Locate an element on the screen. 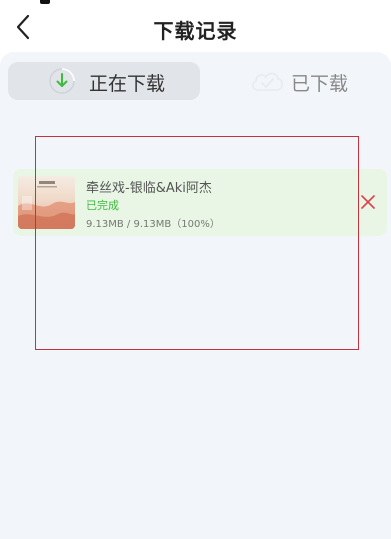 This screenshot has height=539, width=391. album-cover-thumbnail is located at coordinates (46, 202).